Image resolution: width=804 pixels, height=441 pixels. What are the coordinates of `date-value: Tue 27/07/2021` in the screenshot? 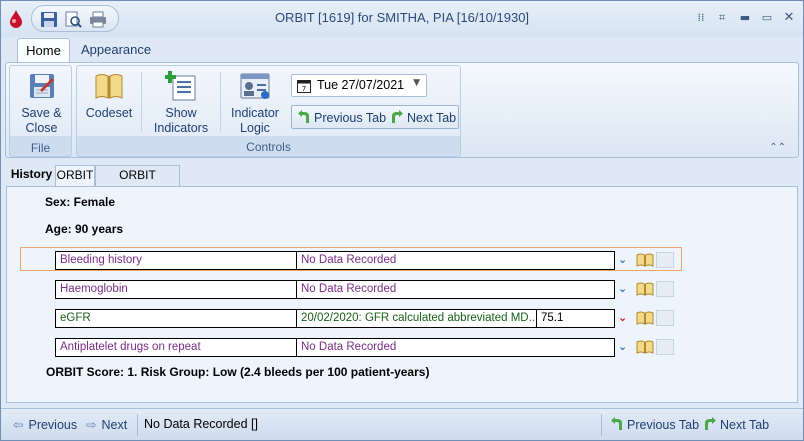 It's located at (361, 85).